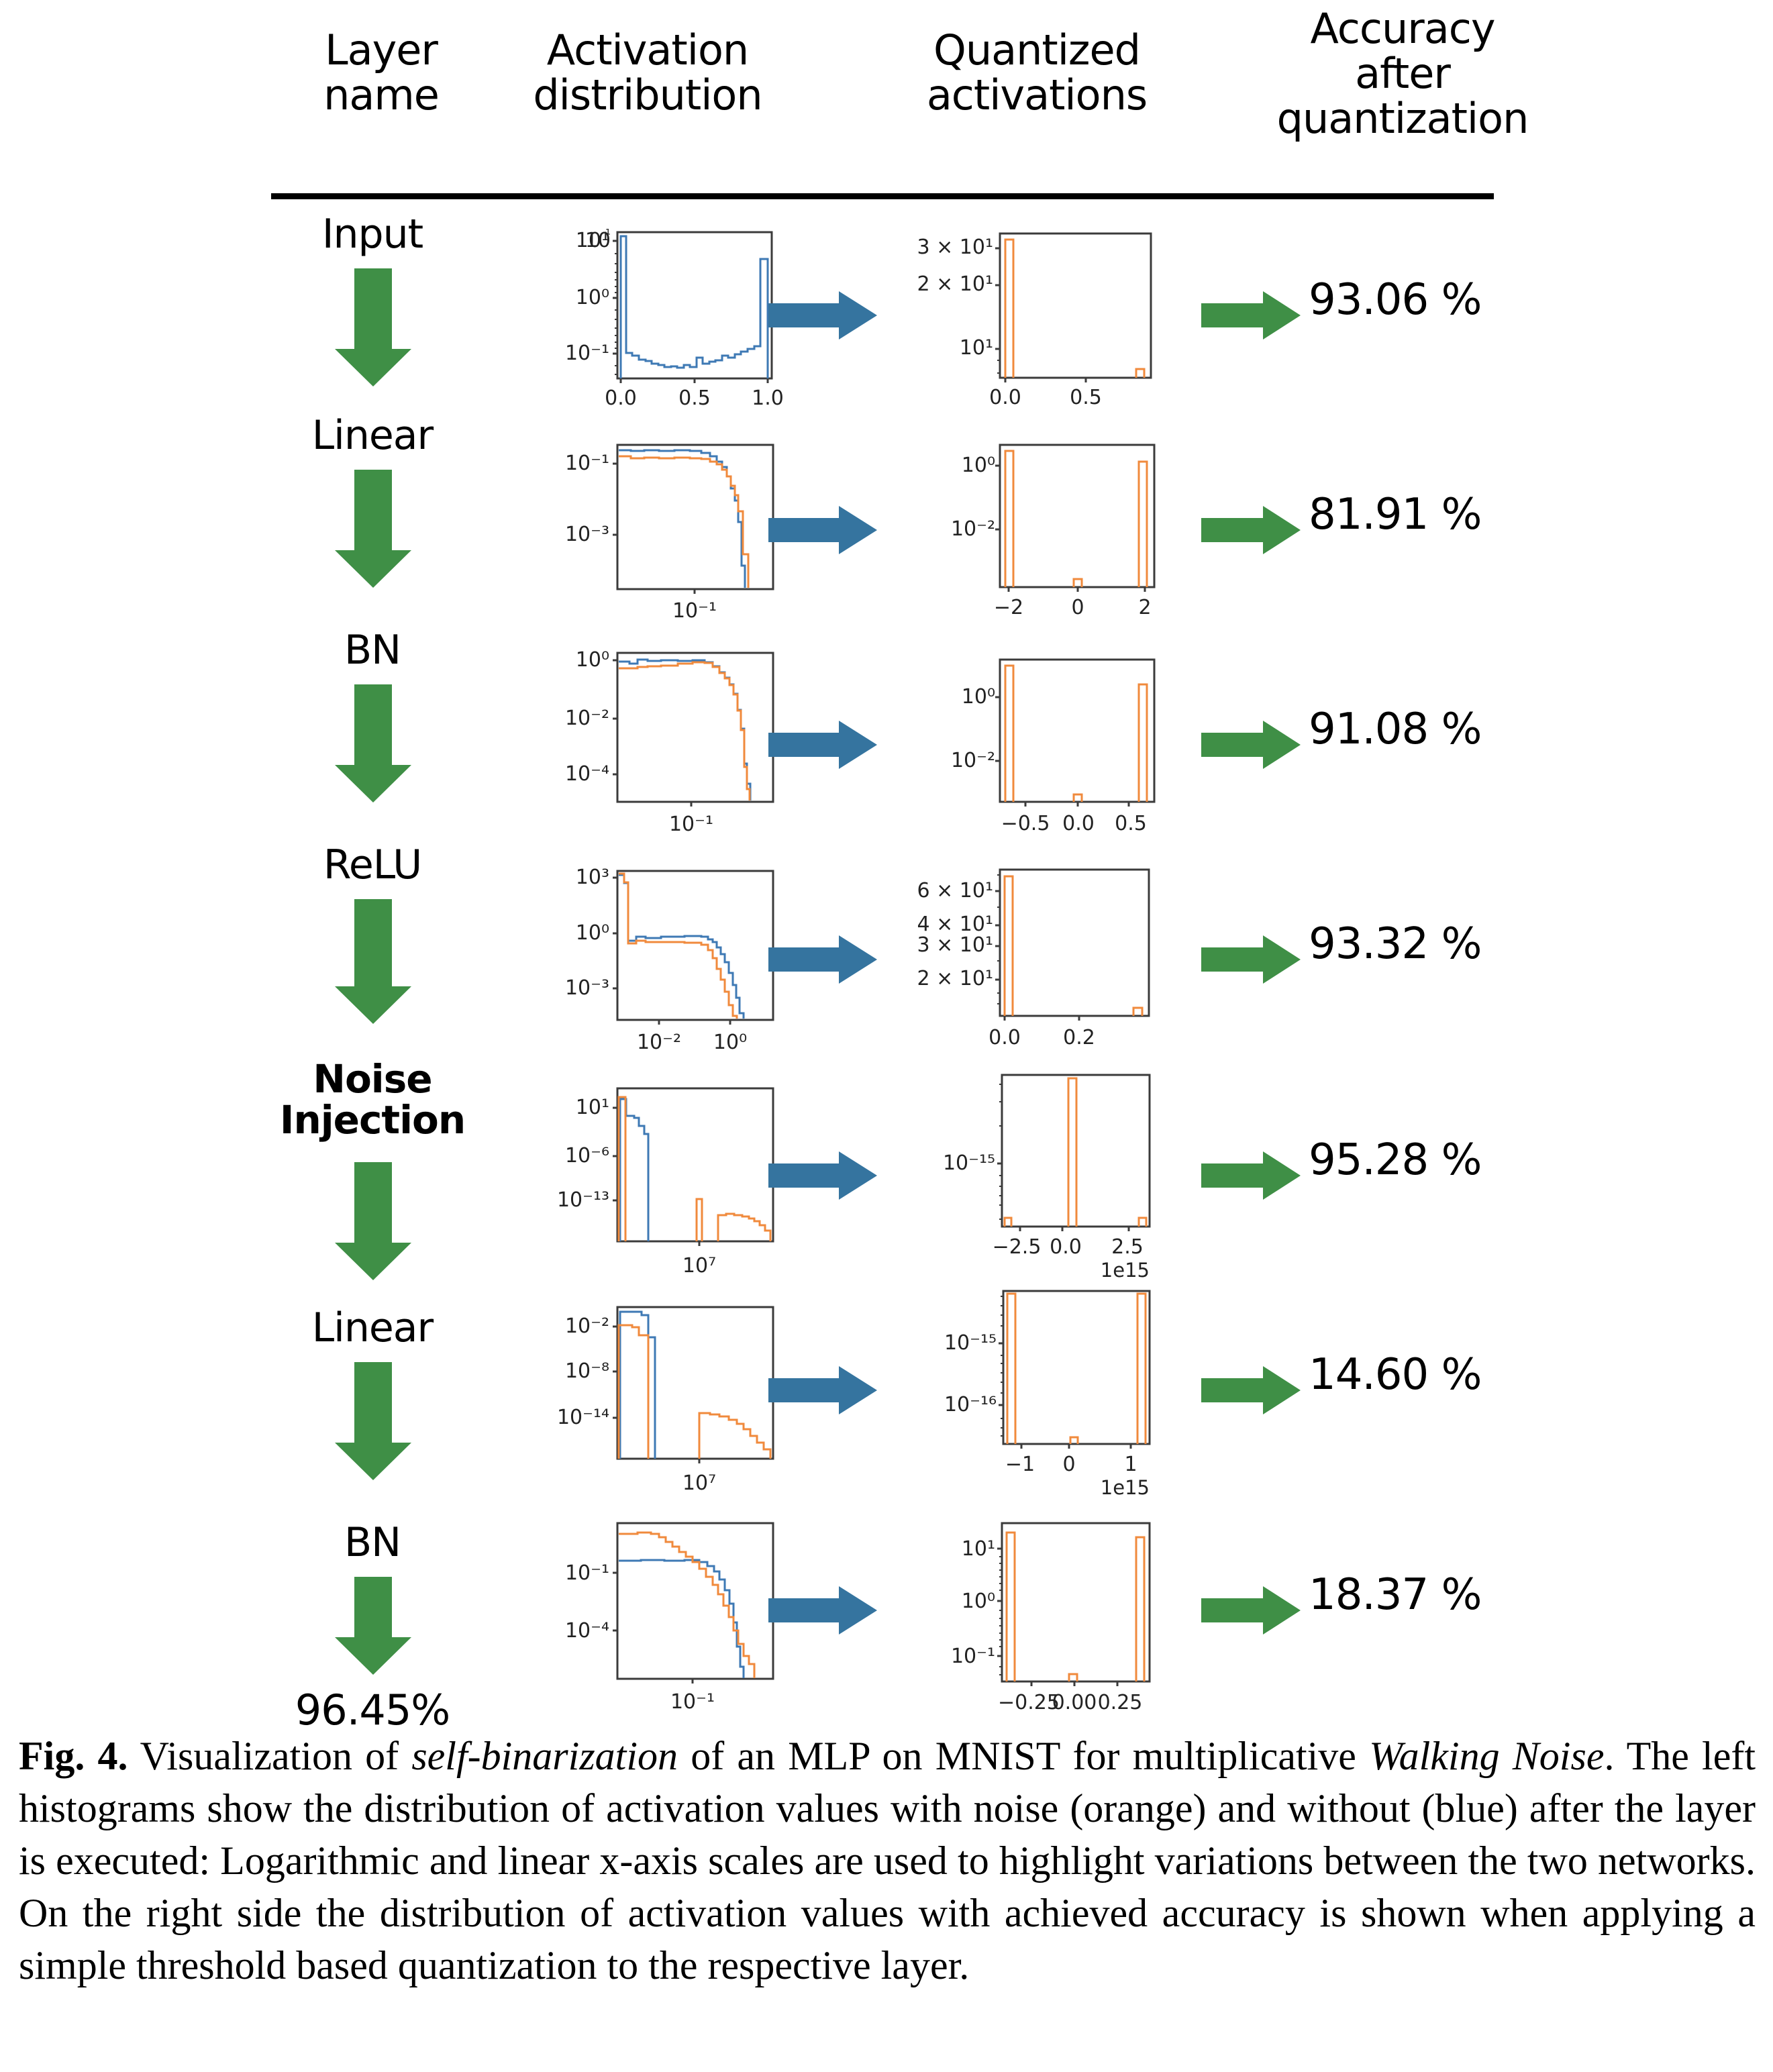  Describe the element at coordinates (1125, 1487) in the screenshot. I see `x-axis-offset-label: 1e15` at that location.